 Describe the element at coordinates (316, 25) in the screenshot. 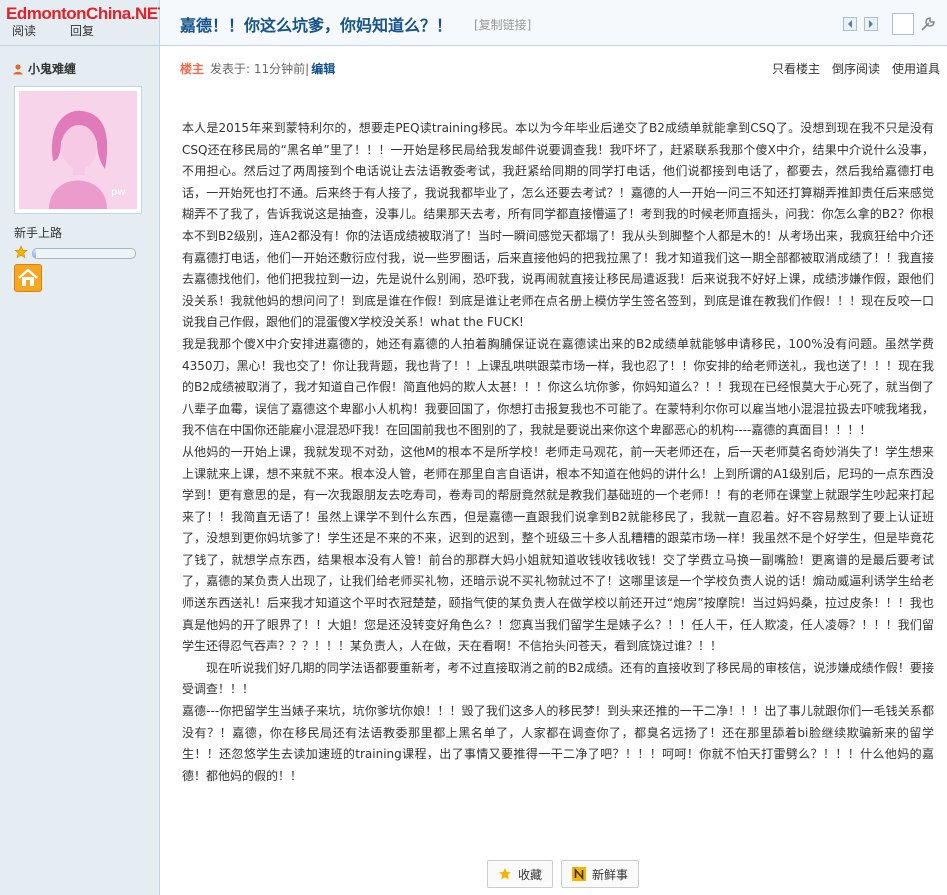

I see `thread-title: 嘉德！！你这么坑爹，你妈知道么？！` at that location.